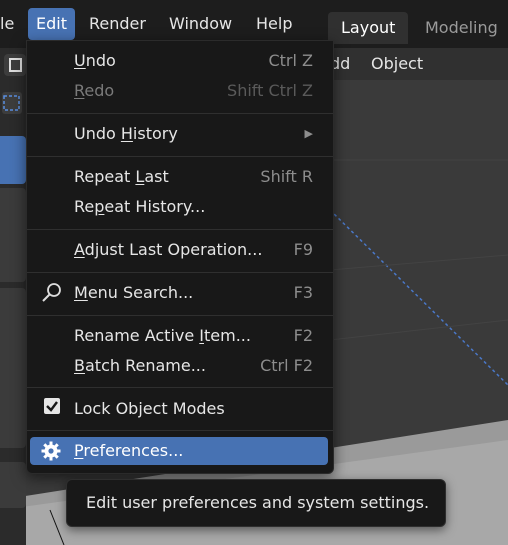 The height and width of the screenshot is (545, 508). What do you see at coordinates (117, 24) in the screenshot?
I see `menu-render: Render` at bounding box center [117, 24].